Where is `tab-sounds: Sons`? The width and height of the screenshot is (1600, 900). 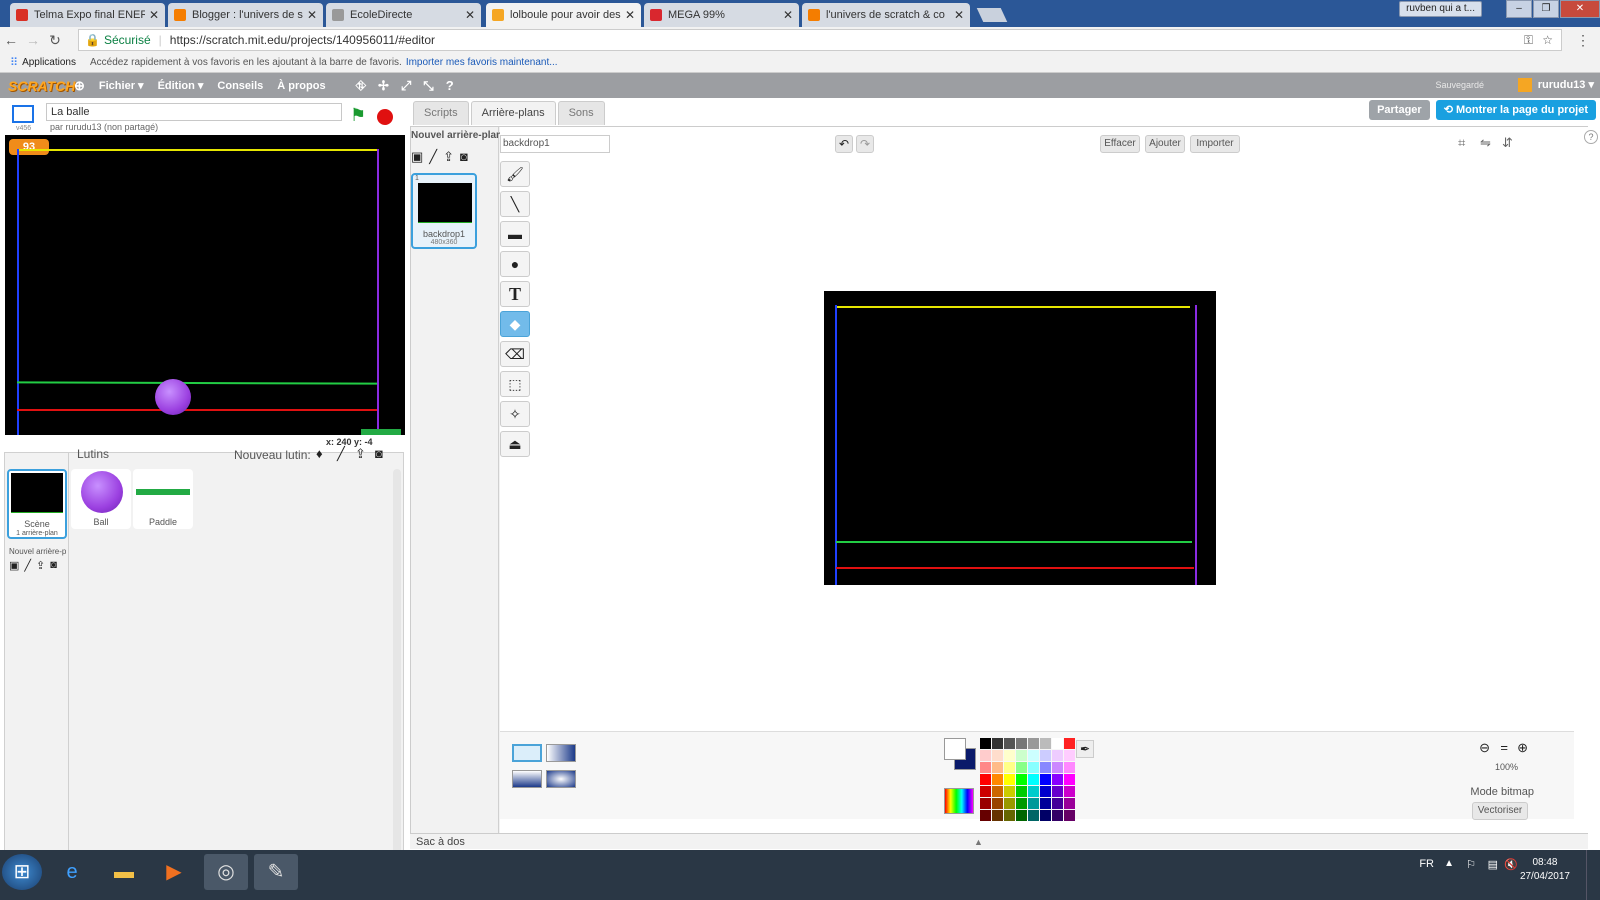 tab-sounds: Sons is located at coordinates (581, 113).